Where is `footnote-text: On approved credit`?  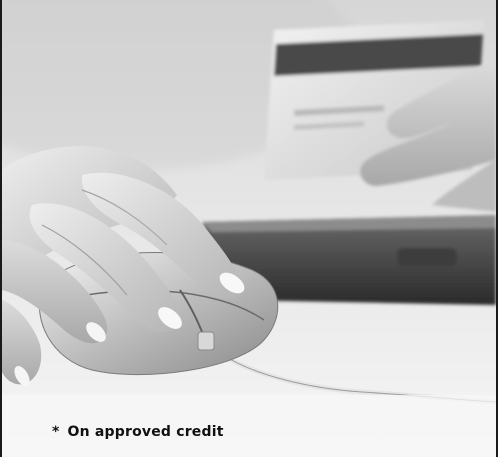
footnote-text: On approved credit is located at coordinates (145, 432).